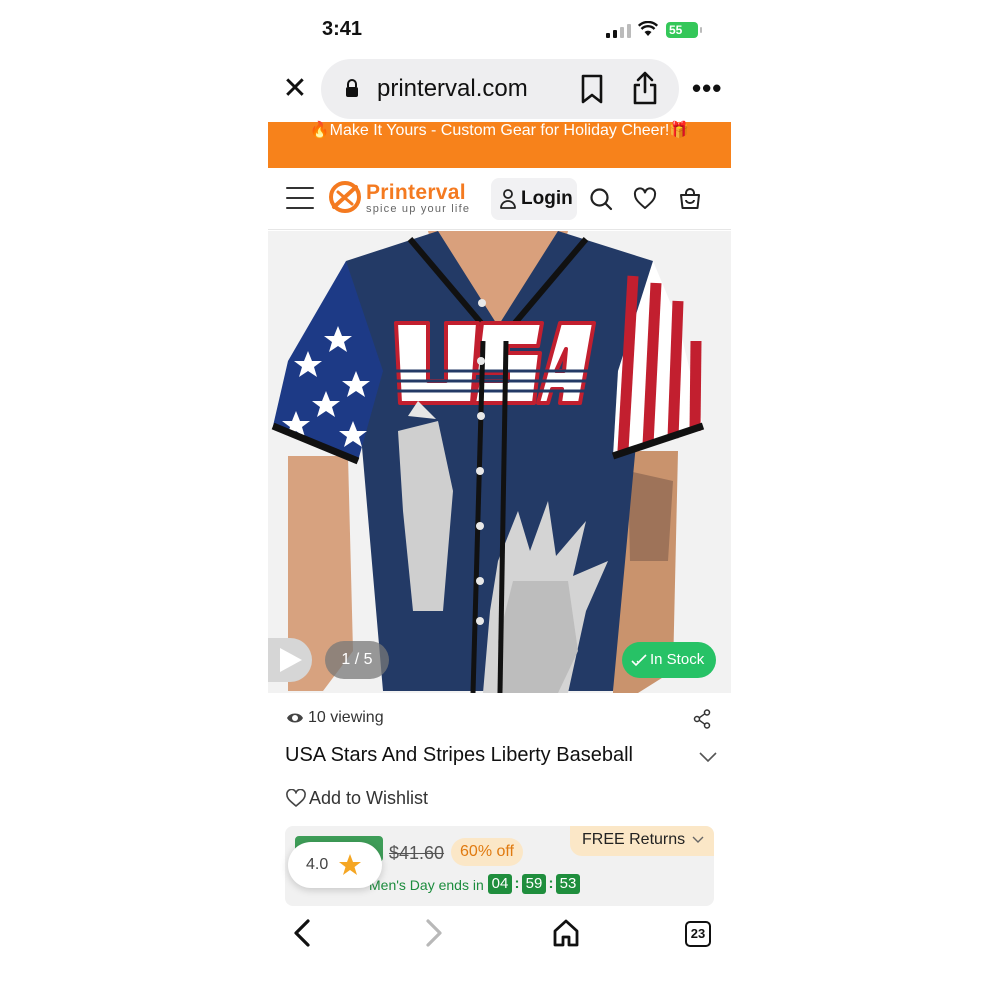 Image resolution: width=1000 pixels, height=1000 pixels. I want to click on deal-label: Men's Day ends in, so click(426, 885).